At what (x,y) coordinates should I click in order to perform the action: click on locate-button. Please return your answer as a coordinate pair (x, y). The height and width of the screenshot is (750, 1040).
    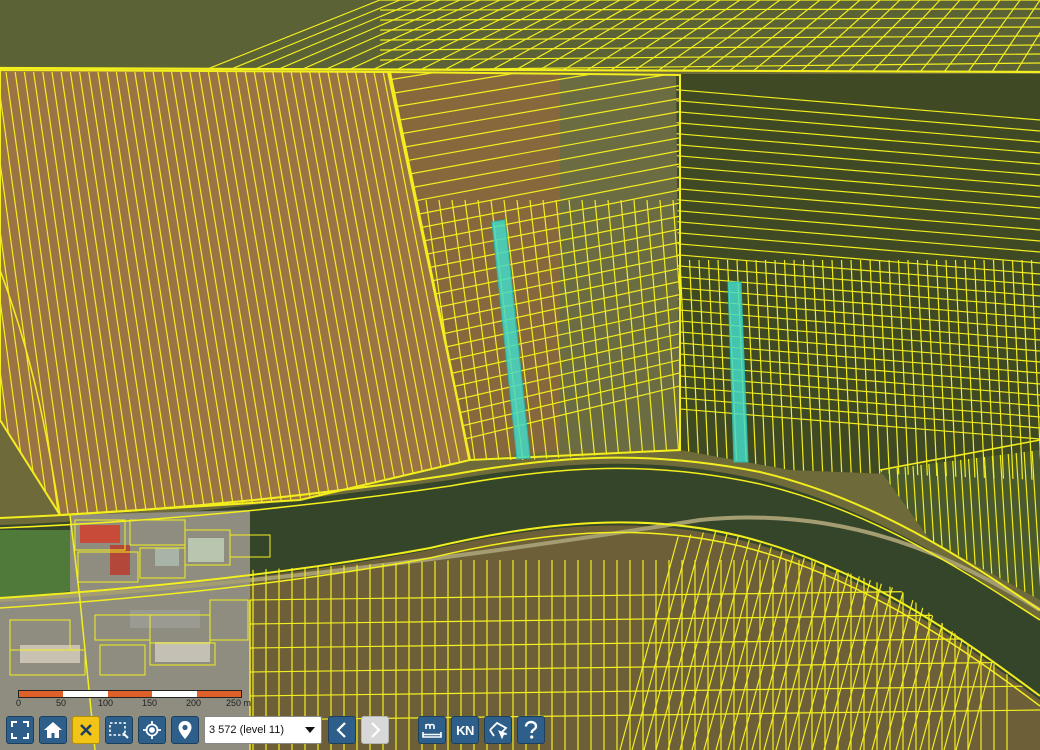
    Looking at the image, I should click on (152, 730).